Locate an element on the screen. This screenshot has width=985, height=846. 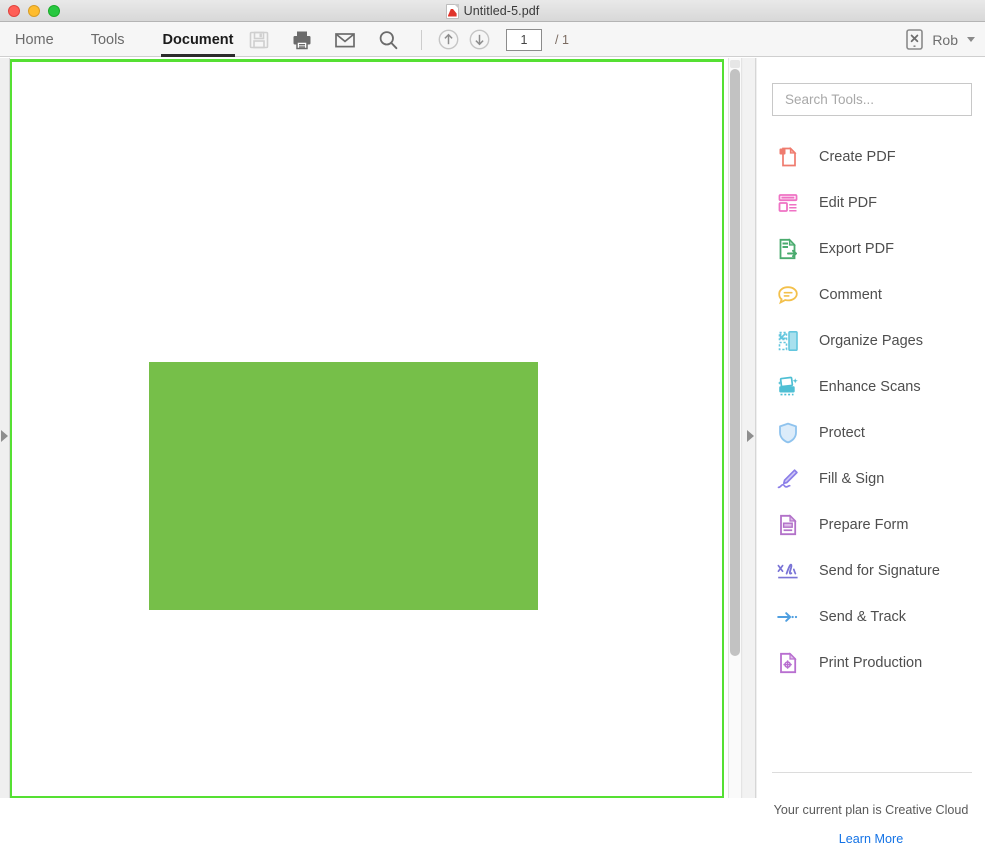
fill-and-sign-icon is located at coordinates (788, 479).